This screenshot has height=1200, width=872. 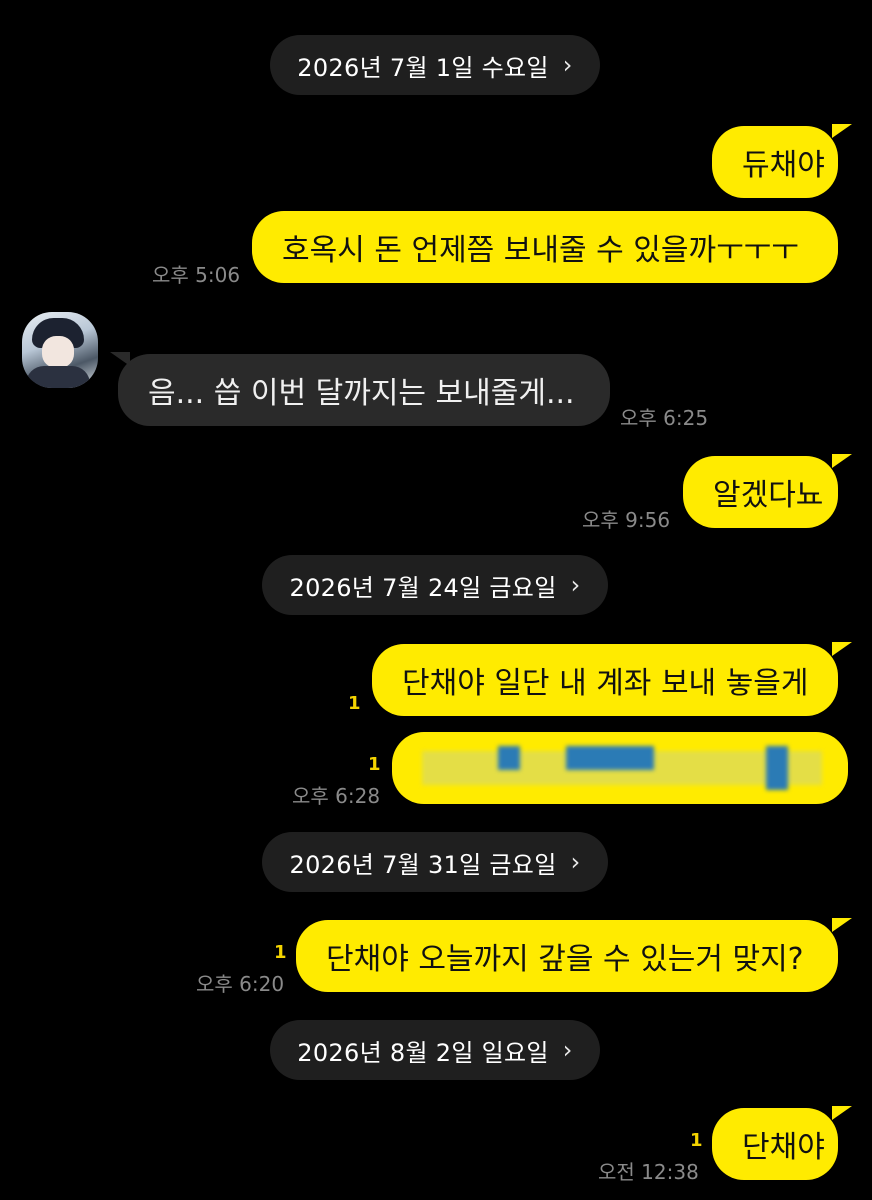 I want to click on date-divider-jul-31: 2026년 7월 31일 금요일 ›, so click(x=435, y=862).